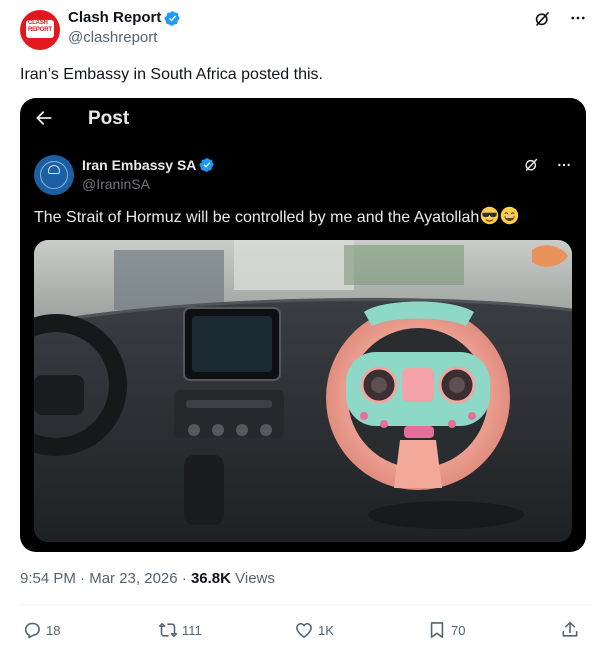 This screenshot has height=651, width=612. I want to click on bookmark-button: 70, so click(446, 630).